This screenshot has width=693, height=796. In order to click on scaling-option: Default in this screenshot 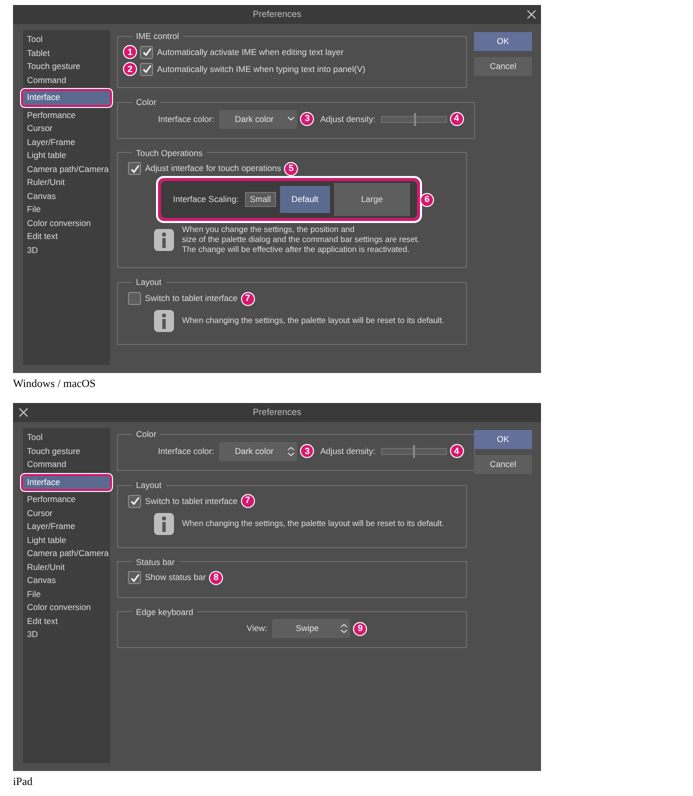, I will do `click(305, 200)`.